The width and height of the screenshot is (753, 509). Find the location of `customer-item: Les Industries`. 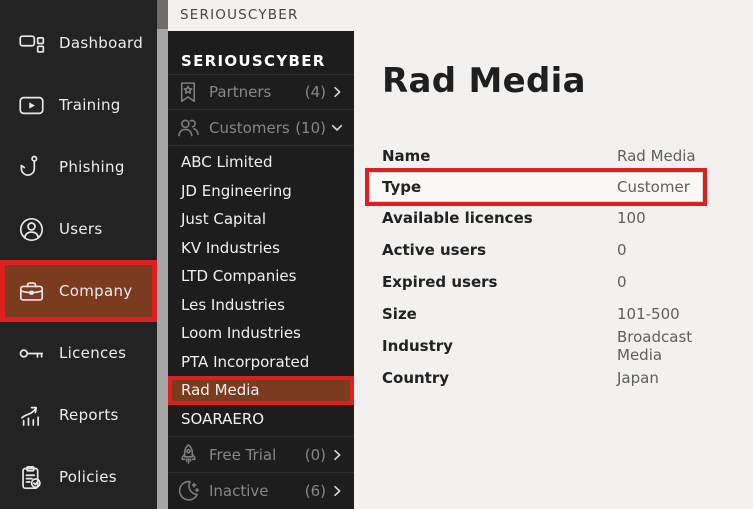

customer-item: Les Industries is located at coordinates (261, 305).